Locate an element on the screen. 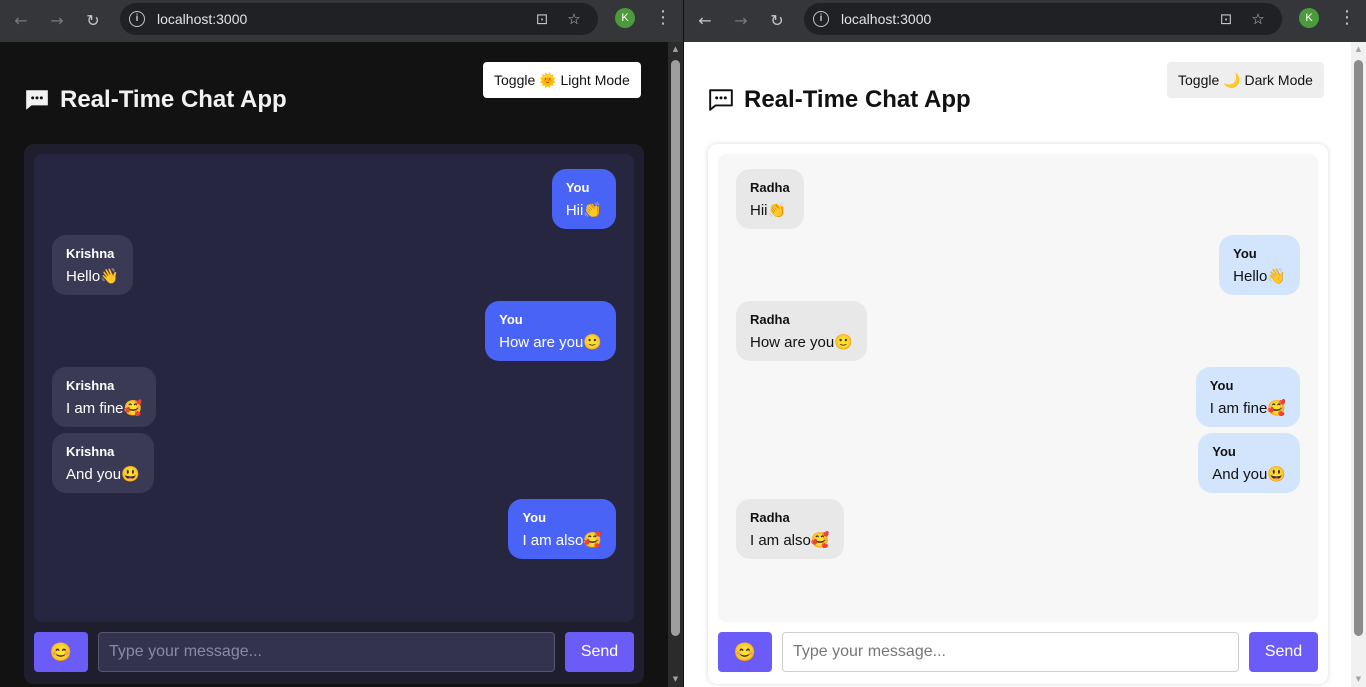 The width and height of the screenshot is (1366, 687). message-bubble-received: Radha I am also🥰 is located at coordinates (790, 529).